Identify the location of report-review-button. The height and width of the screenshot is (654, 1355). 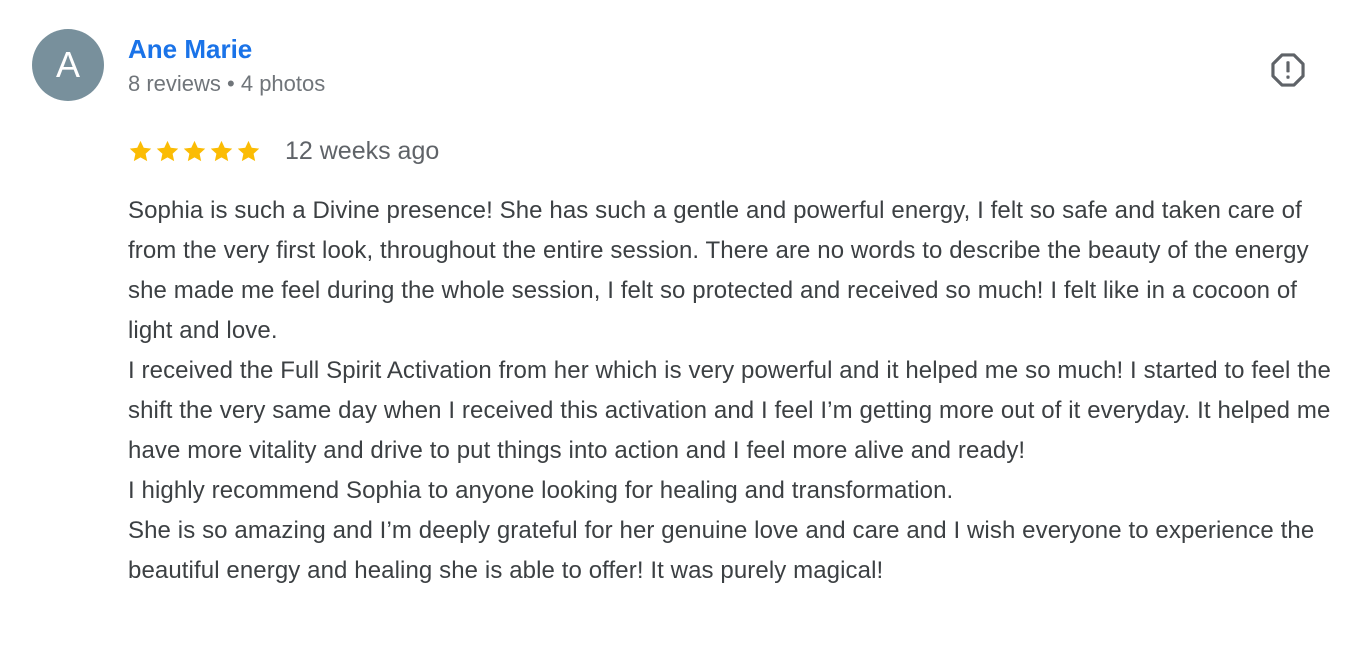
(1288, 70).